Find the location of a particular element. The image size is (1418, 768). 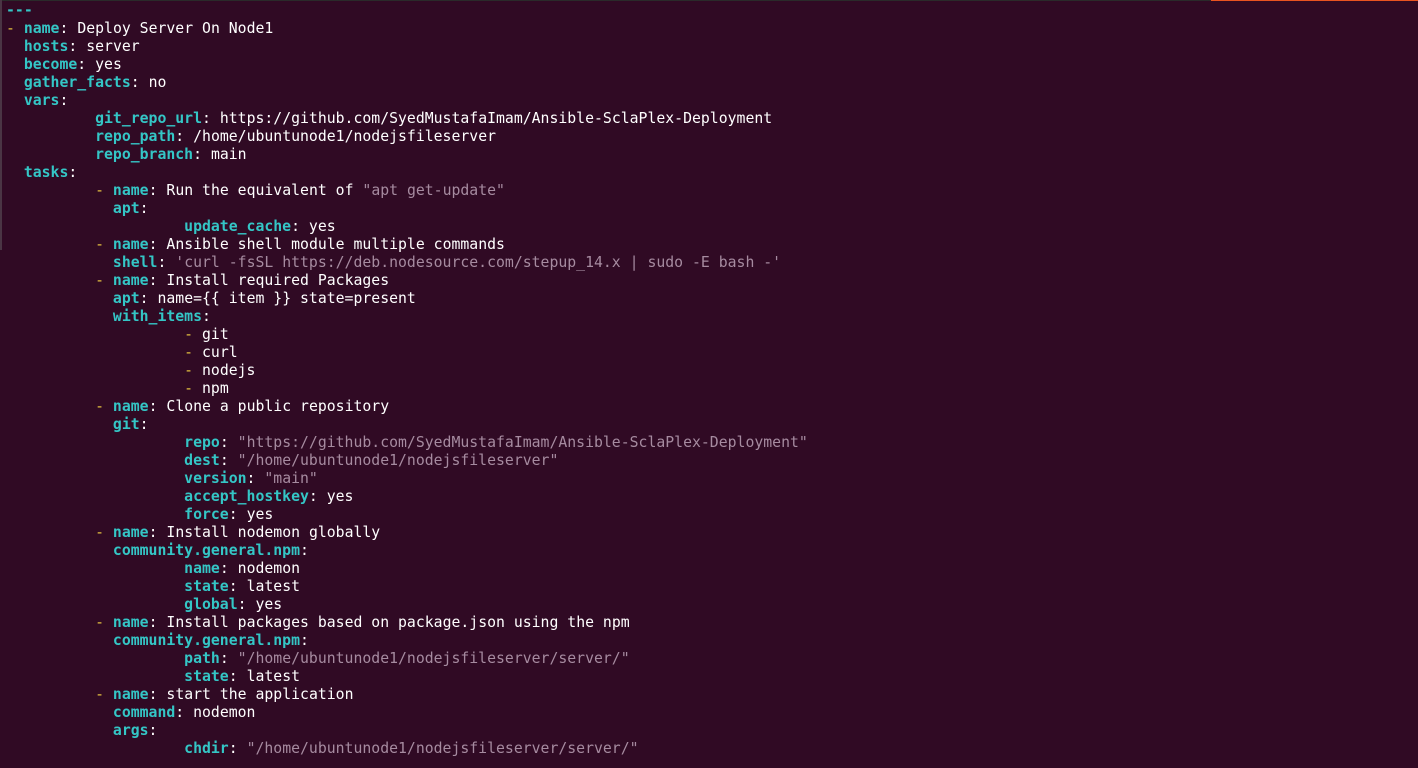

yaml-key: community.general.npm is located at coordinates (206, 640).